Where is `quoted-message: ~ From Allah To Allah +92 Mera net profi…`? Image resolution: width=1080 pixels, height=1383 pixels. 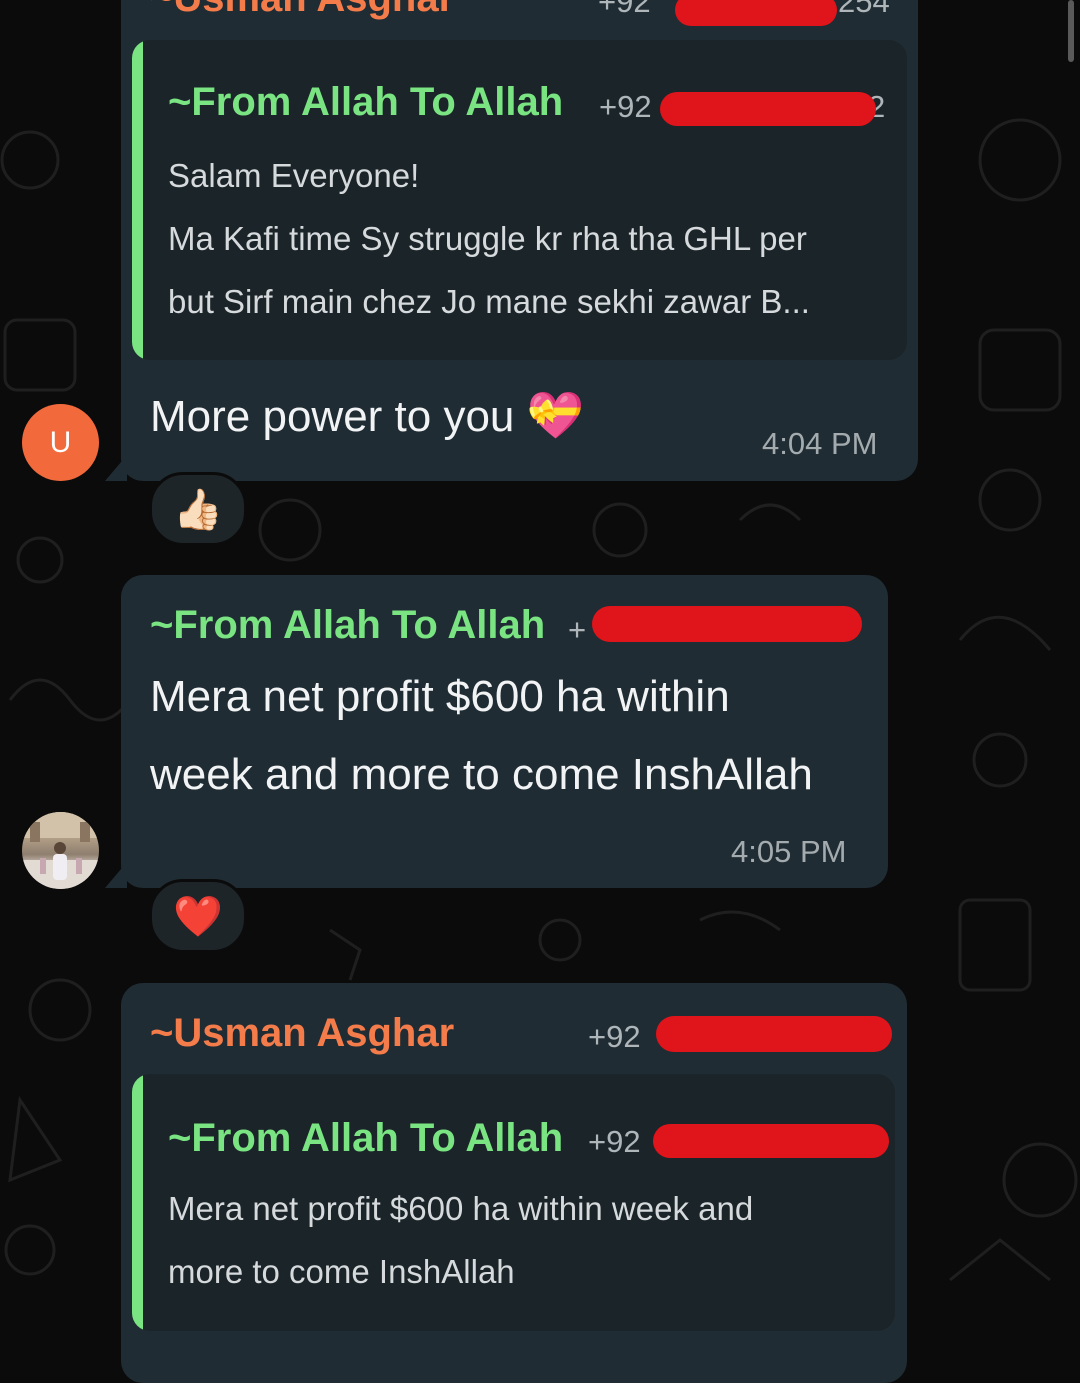
quoted-message: ~ From Allah To Allah +92 Mera net profi… is located at coordinates (513, 1202).